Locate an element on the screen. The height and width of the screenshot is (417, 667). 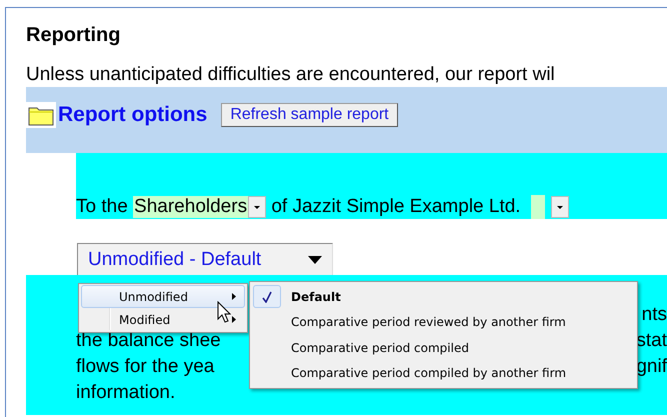
check-icon is located at coordinates (267, 296).